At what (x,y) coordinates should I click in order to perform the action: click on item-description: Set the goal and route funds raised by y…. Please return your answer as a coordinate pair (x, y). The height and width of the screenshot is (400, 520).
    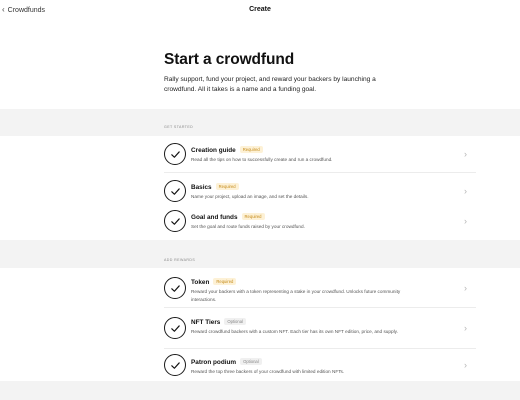
    Looking at the image, I should click on (248, 226).